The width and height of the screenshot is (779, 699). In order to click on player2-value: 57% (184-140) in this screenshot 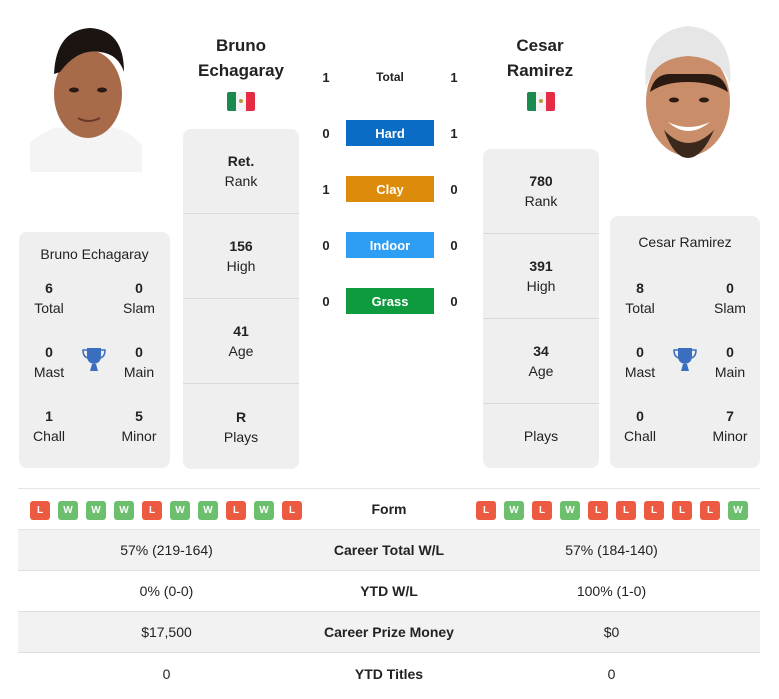, I will do `click(611, 550)`.